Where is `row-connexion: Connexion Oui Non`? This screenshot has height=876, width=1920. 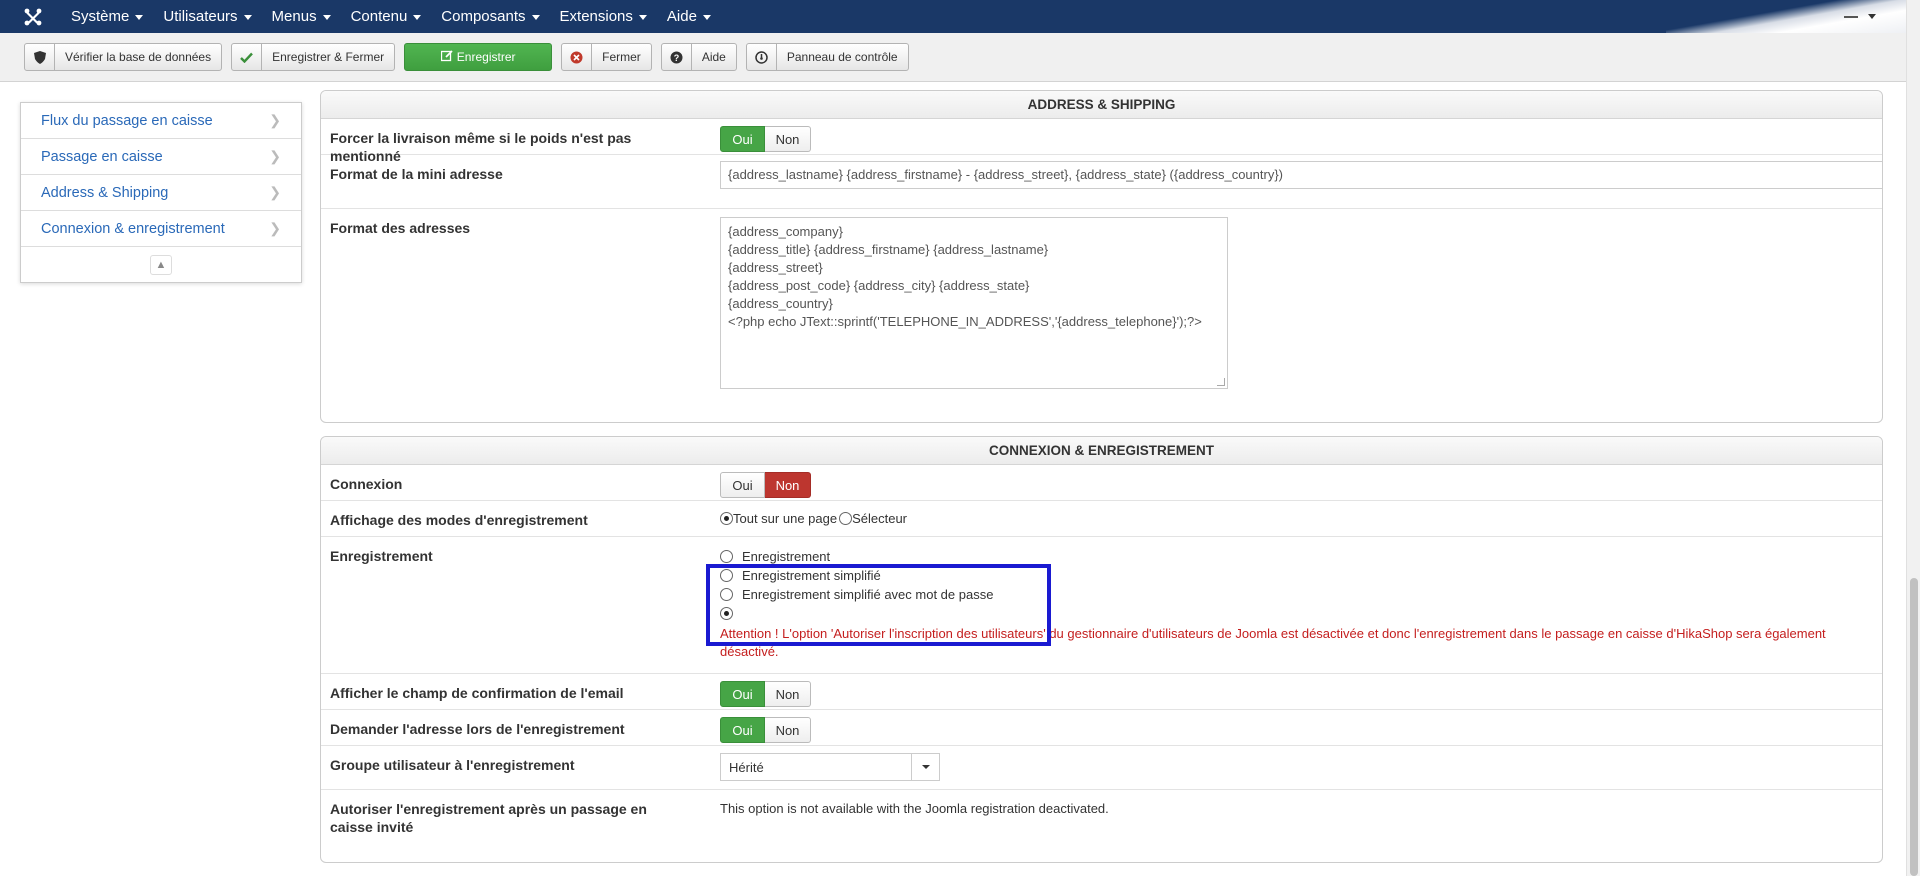 row-connexion: Connexion Oui Non is located at coordinates (1101, 483).